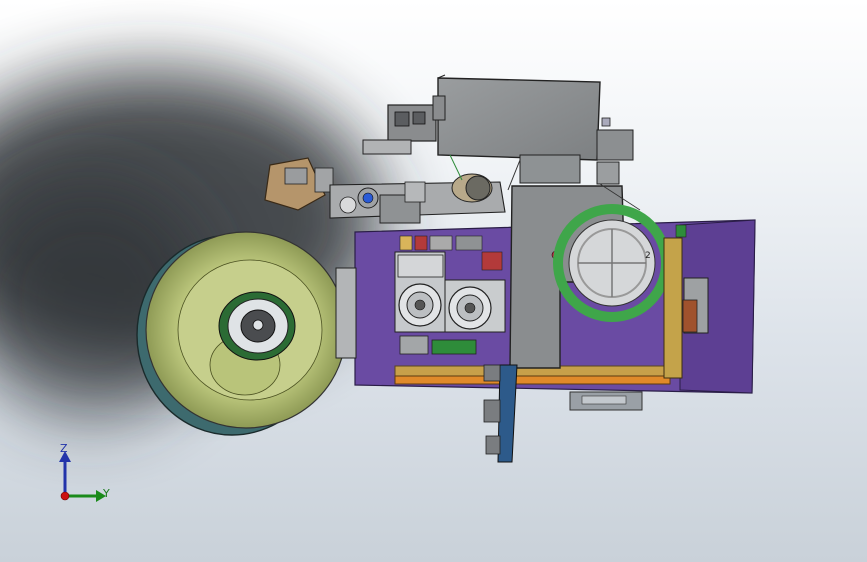  What do you see at coordinates (535, 129) in the screenshot?
I see `top-housing` at bounding box center [535, 129].